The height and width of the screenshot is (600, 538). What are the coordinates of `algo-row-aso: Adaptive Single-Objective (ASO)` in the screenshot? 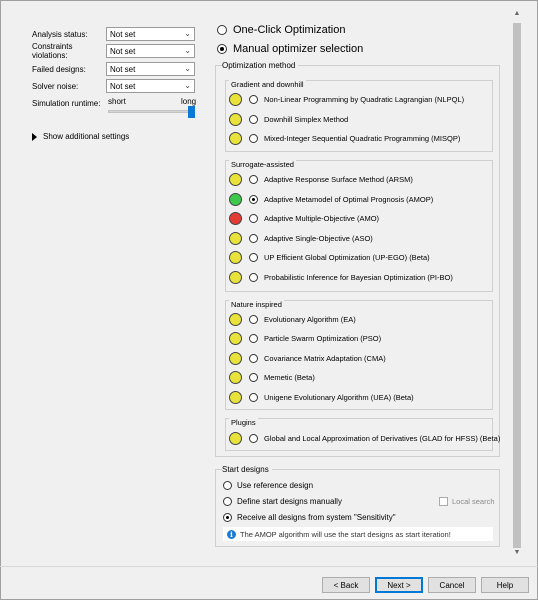 It's located at (363, 238).